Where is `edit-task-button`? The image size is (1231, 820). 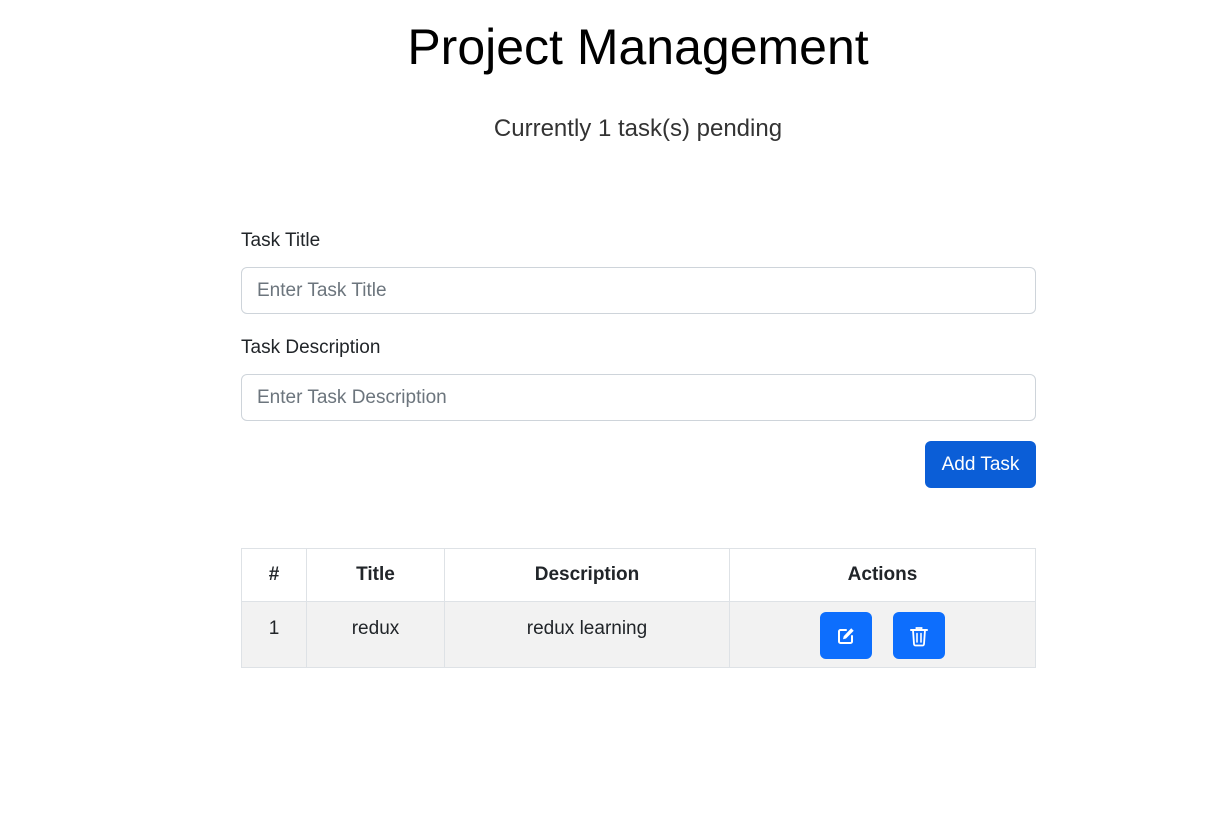 edit-task-button is located at coordinates (845, 635).